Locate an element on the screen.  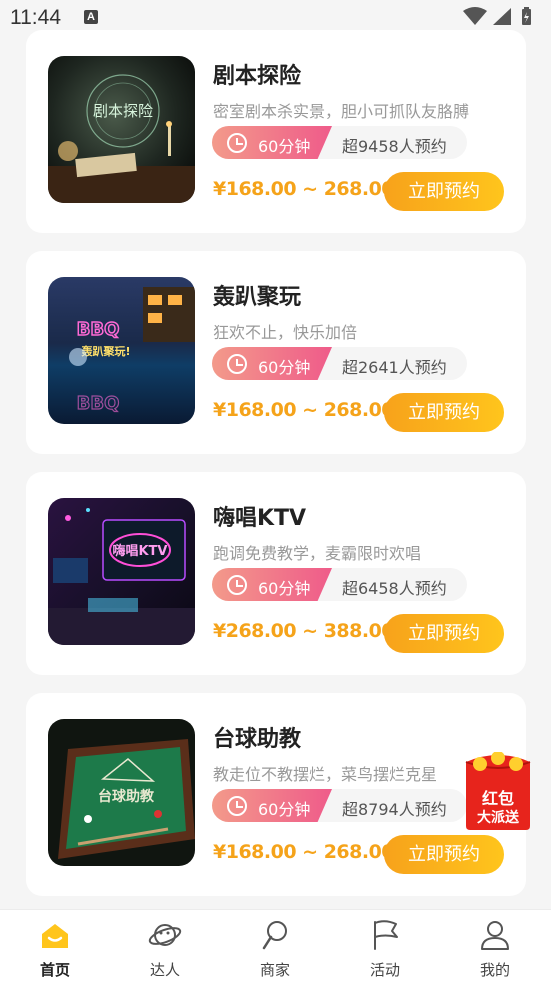
status-icons is located at coordinates (501, 17).